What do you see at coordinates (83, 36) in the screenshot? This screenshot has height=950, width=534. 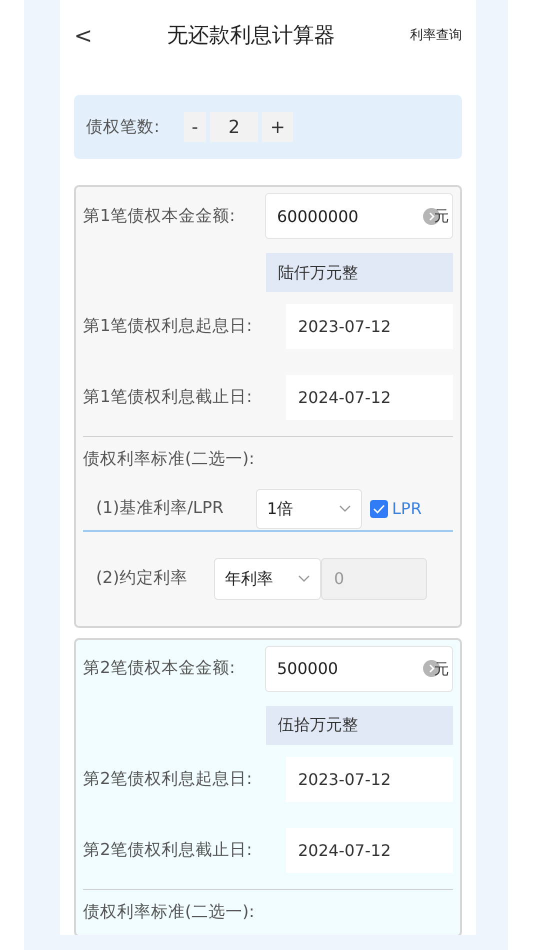 I see `back-button: <` at bounding box center [83, 36].